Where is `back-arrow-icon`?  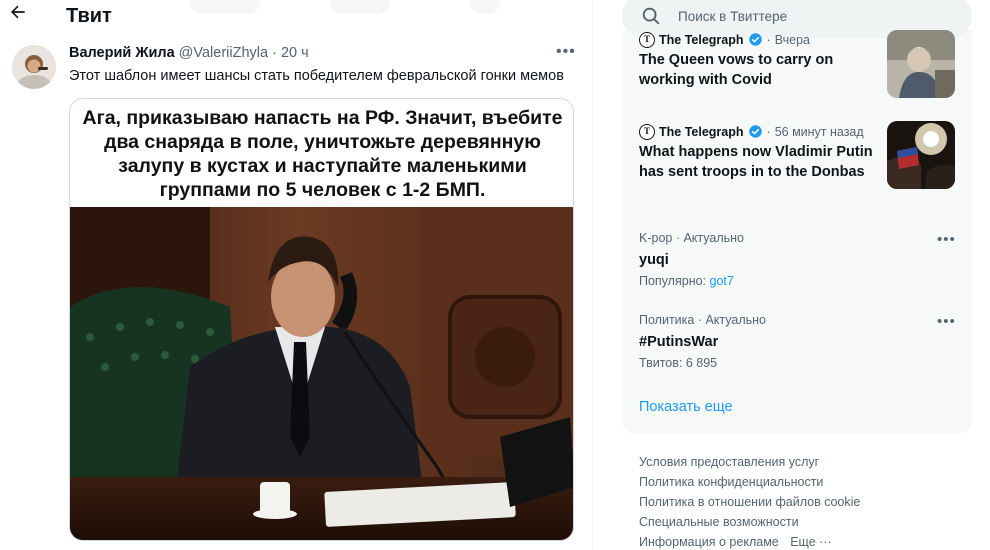
back-arrow-icon is located at coordinates (18, 12).